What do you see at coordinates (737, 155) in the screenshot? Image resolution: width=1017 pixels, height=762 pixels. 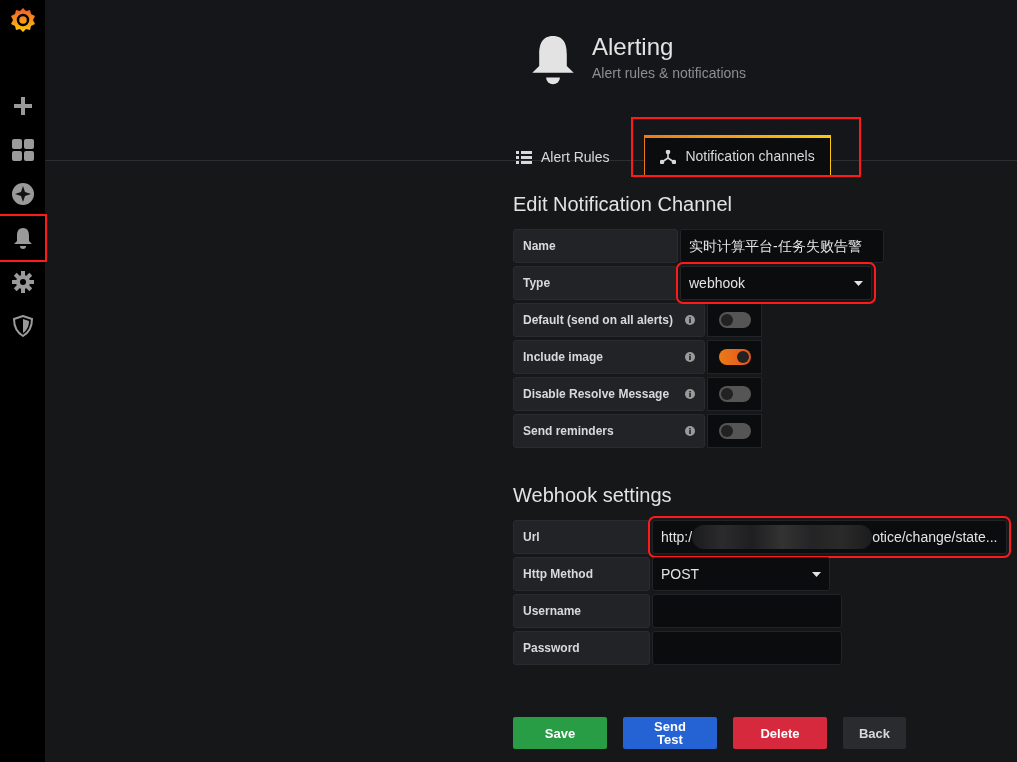 I see `tab: Notification channels` at bounding box center [737, 155].